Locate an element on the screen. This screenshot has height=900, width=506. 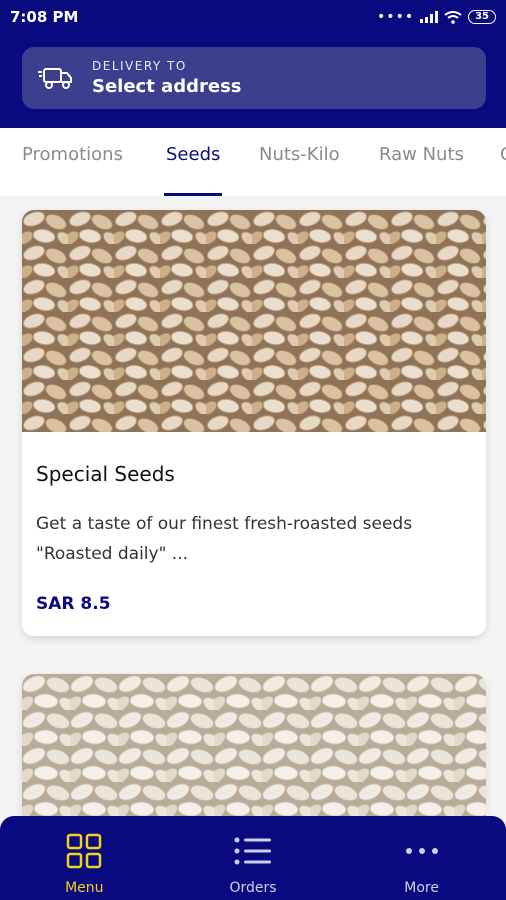
product-card is located at coordinates (254, 745).